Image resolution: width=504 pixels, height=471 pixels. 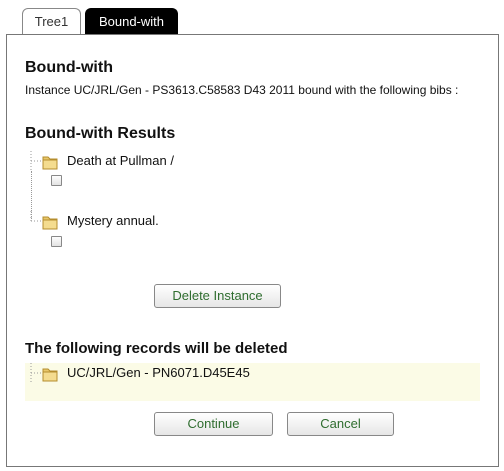 What do you see at coordinates (156, 348) in the screenshot?
I see `deleted-records-title: The following records will be deleted` at bounding box center [156, 348].